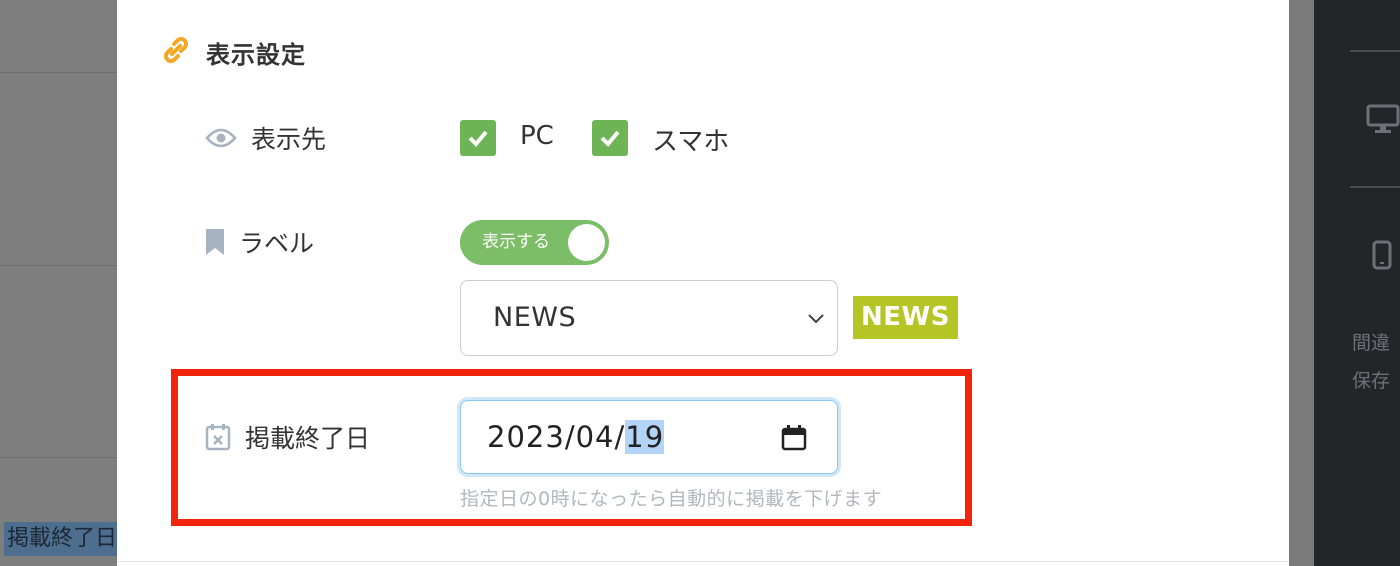 This screenshot has height=566, width=1400. Describe the element at coordinates (703, 561) in the screenshot. I see `modal-divider` at that location.